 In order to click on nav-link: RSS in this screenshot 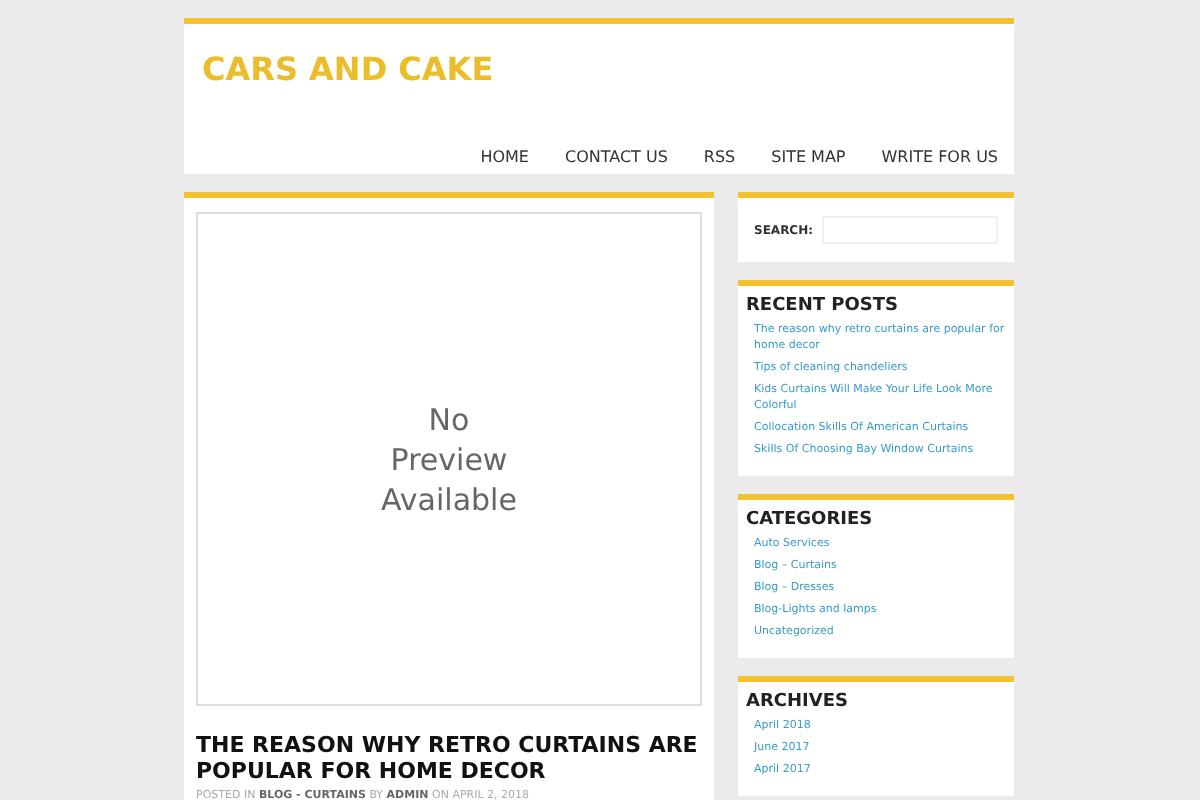, I will do `click(719, 158)`.